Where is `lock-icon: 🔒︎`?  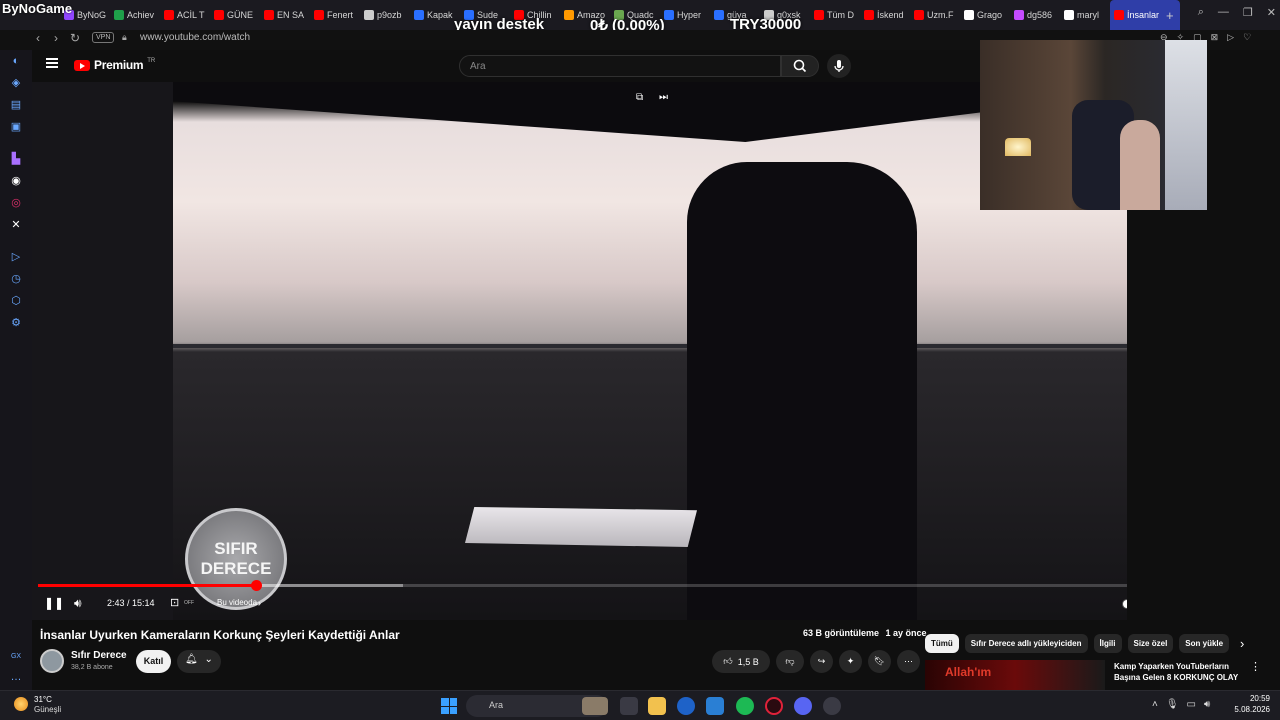 lock-icon: 🔒︎ is located at coordinates (124, 37).